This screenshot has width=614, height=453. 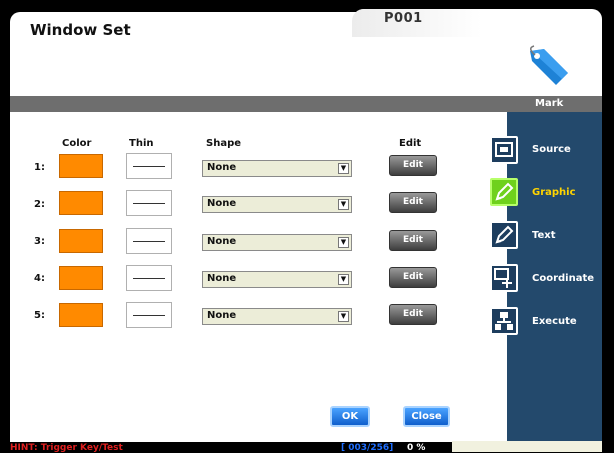 I want to click on status-box, so click(x=527, y=446).